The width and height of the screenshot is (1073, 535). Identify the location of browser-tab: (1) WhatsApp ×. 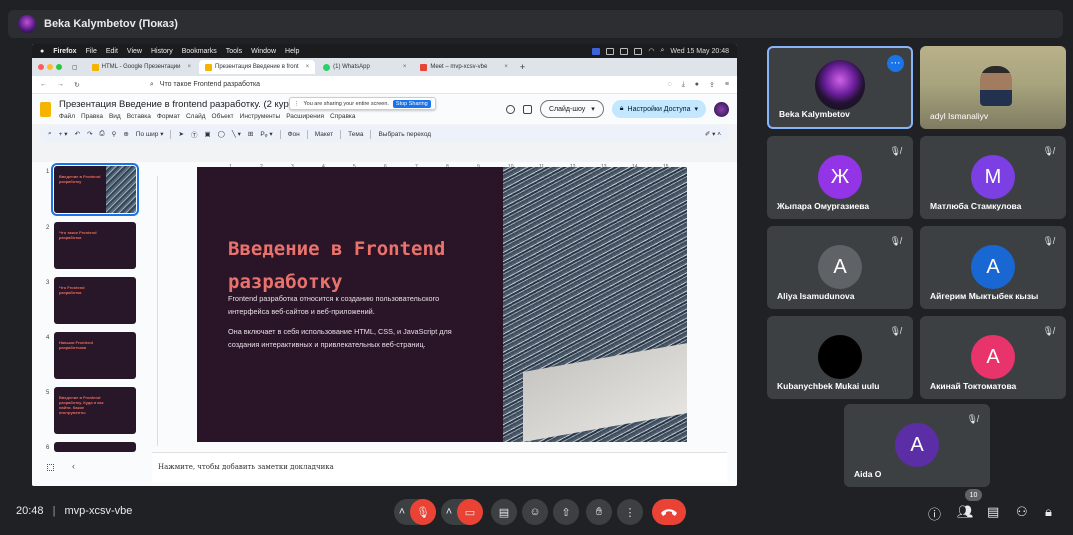
(364, 67).